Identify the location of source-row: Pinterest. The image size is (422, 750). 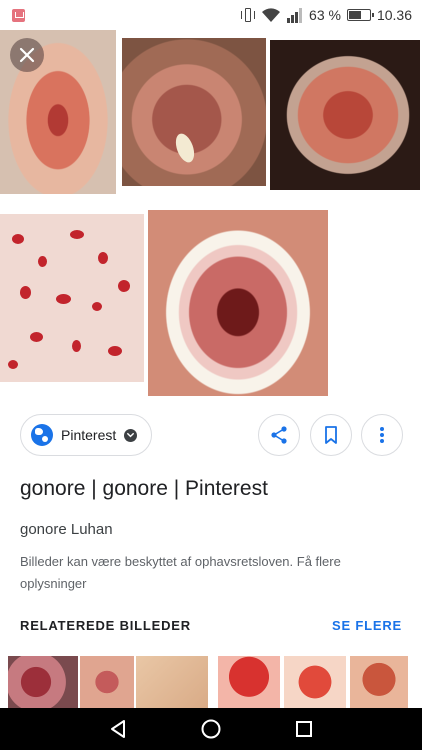
(211, 435).